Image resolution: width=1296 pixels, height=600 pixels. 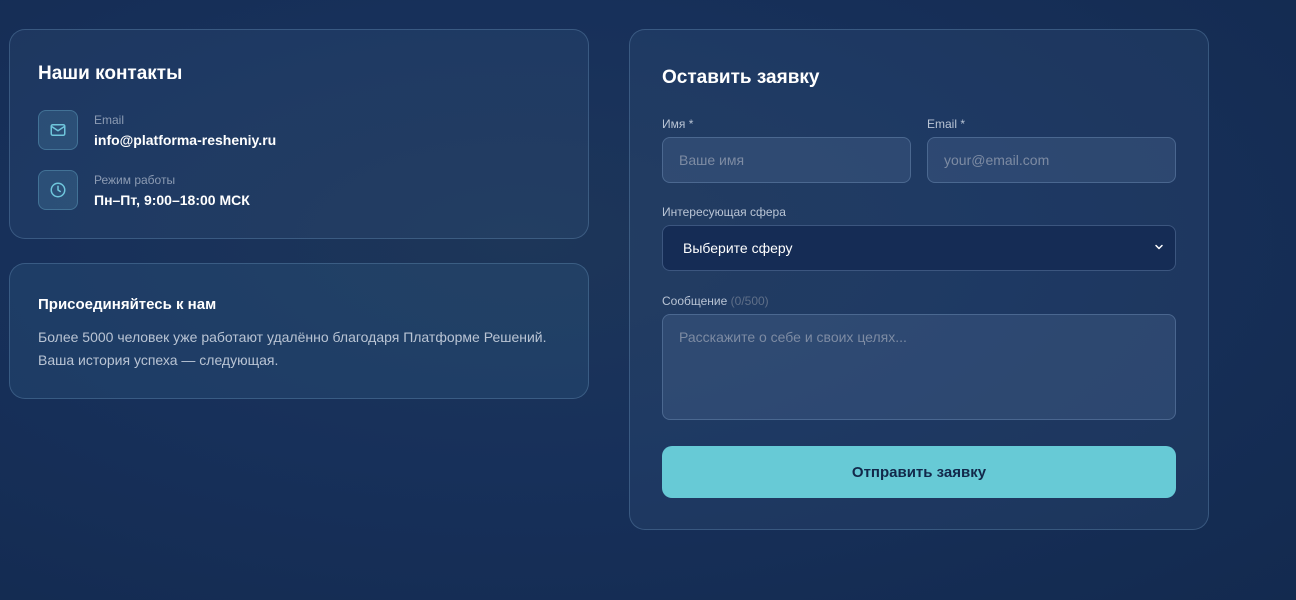 I want to click on email-label: Email, so click(x=109, y=120).